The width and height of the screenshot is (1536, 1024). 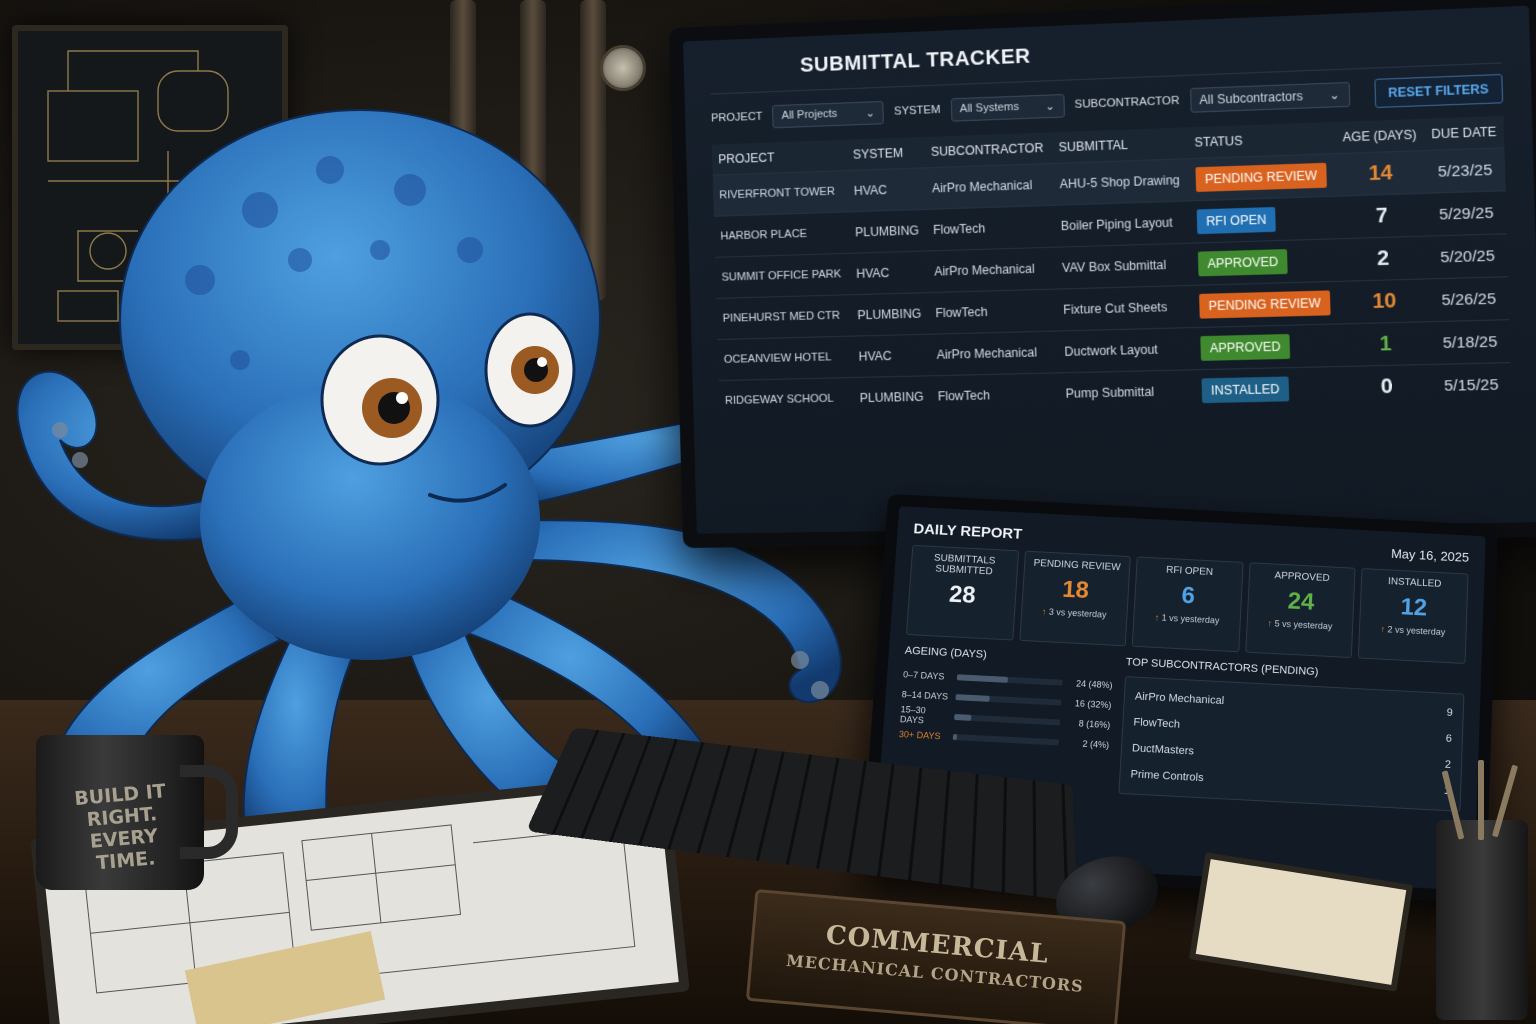 I want to click on status-cell: APPROVED, so click(x=1267, y=346).